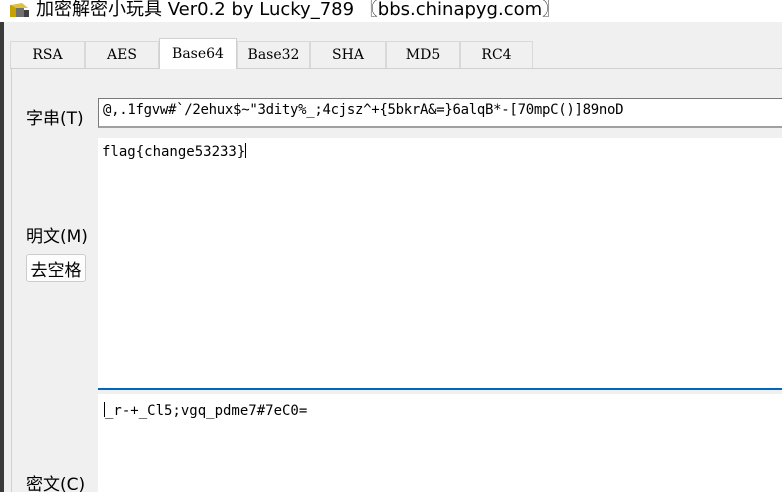 The image size is (782, 492). Describe the element at coordinates (246, 150) in the screenshot. I see `text-cursor` at that location.